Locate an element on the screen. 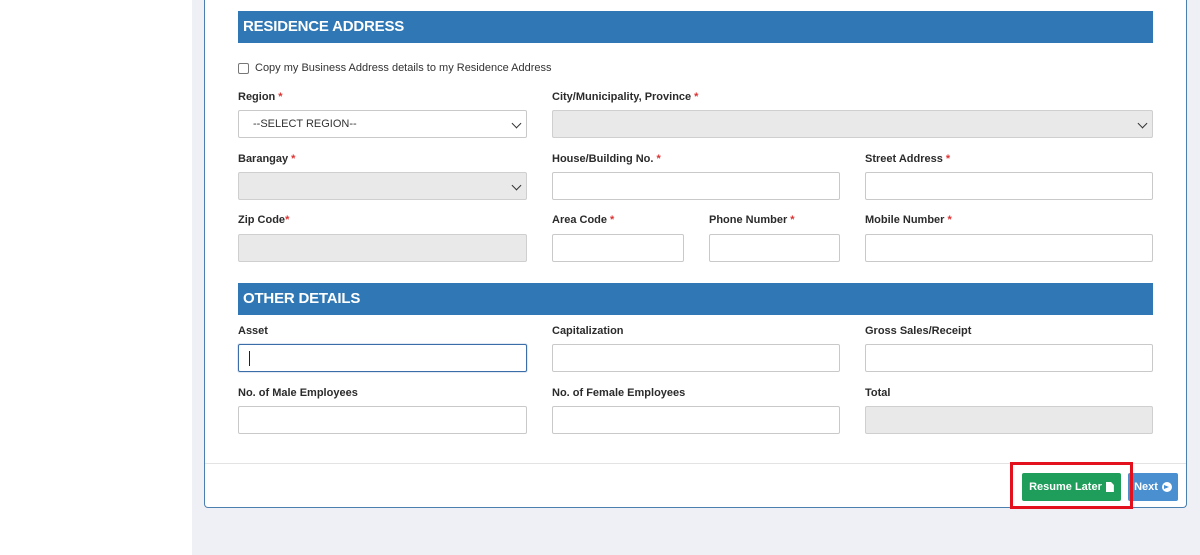  zip-input is located at coordinates (382, 248).